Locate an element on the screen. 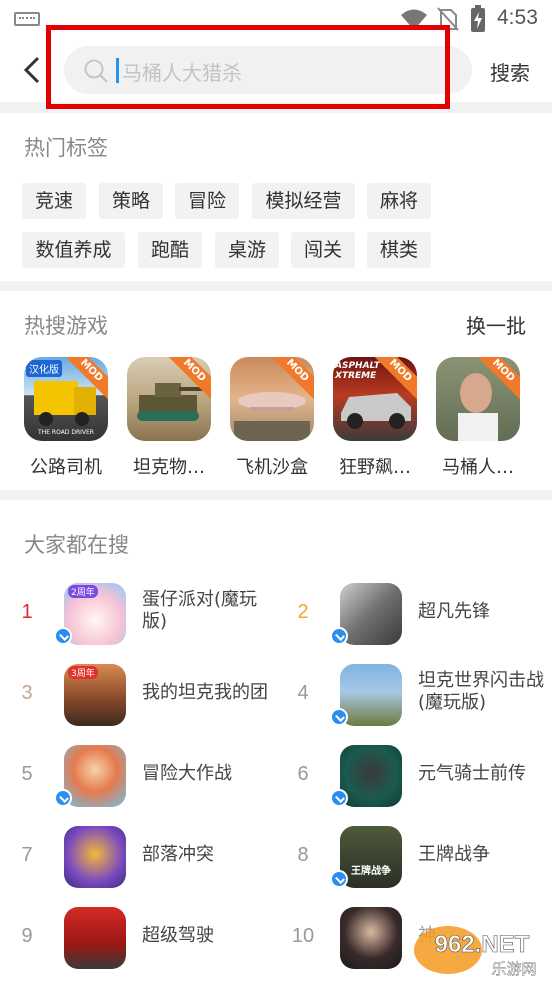 This screenshot has width=552, height=983. clock: 4:53 is located at coordinates (517, 17).